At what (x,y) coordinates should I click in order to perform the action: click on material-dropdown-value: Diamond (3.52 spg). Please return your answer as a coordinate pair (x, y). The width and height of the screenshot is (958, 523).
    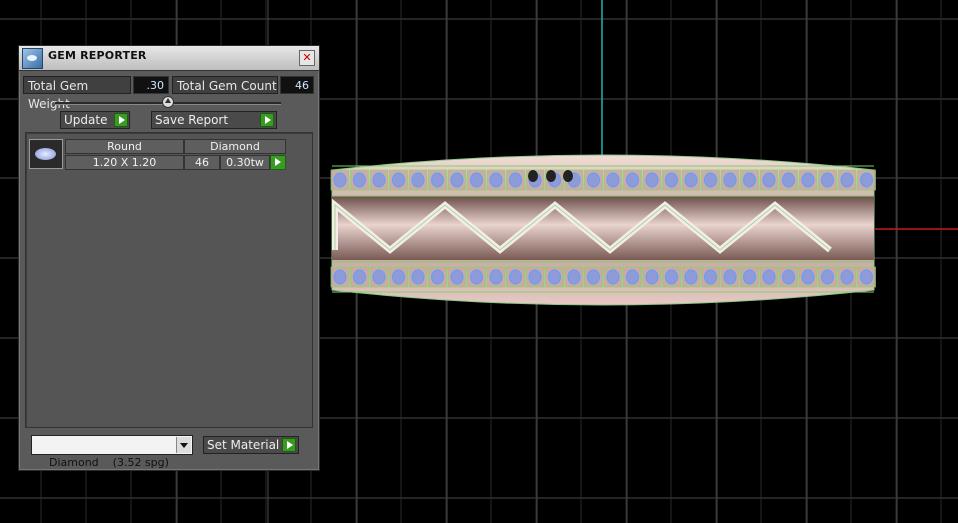
    Looking at the image, I should click on (109, 462).